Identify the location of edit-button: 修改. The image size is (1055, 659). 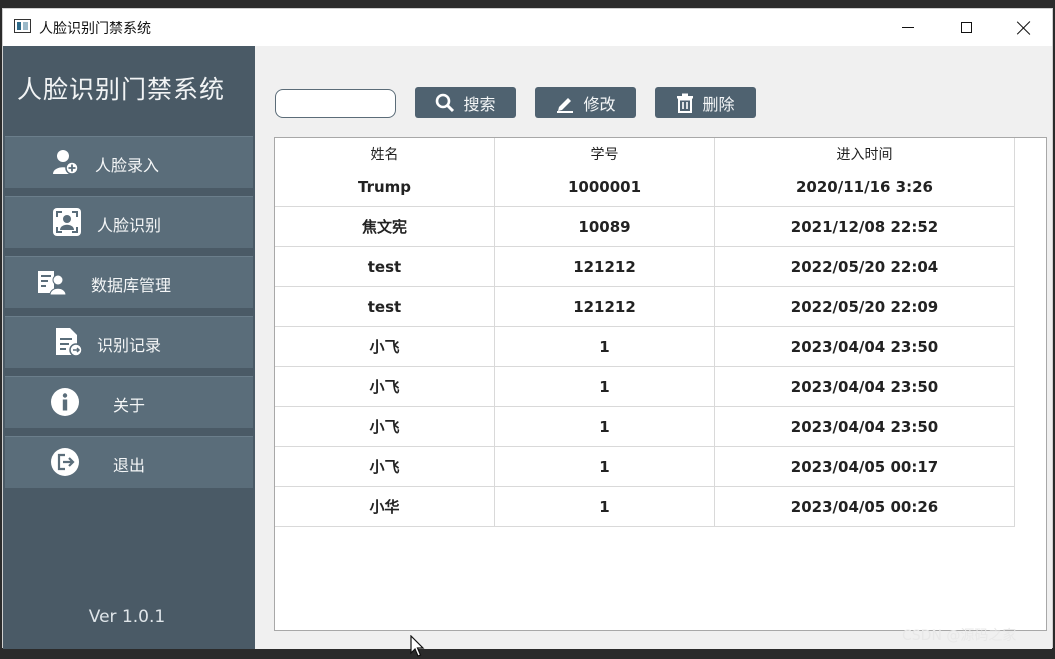
(585, 102).